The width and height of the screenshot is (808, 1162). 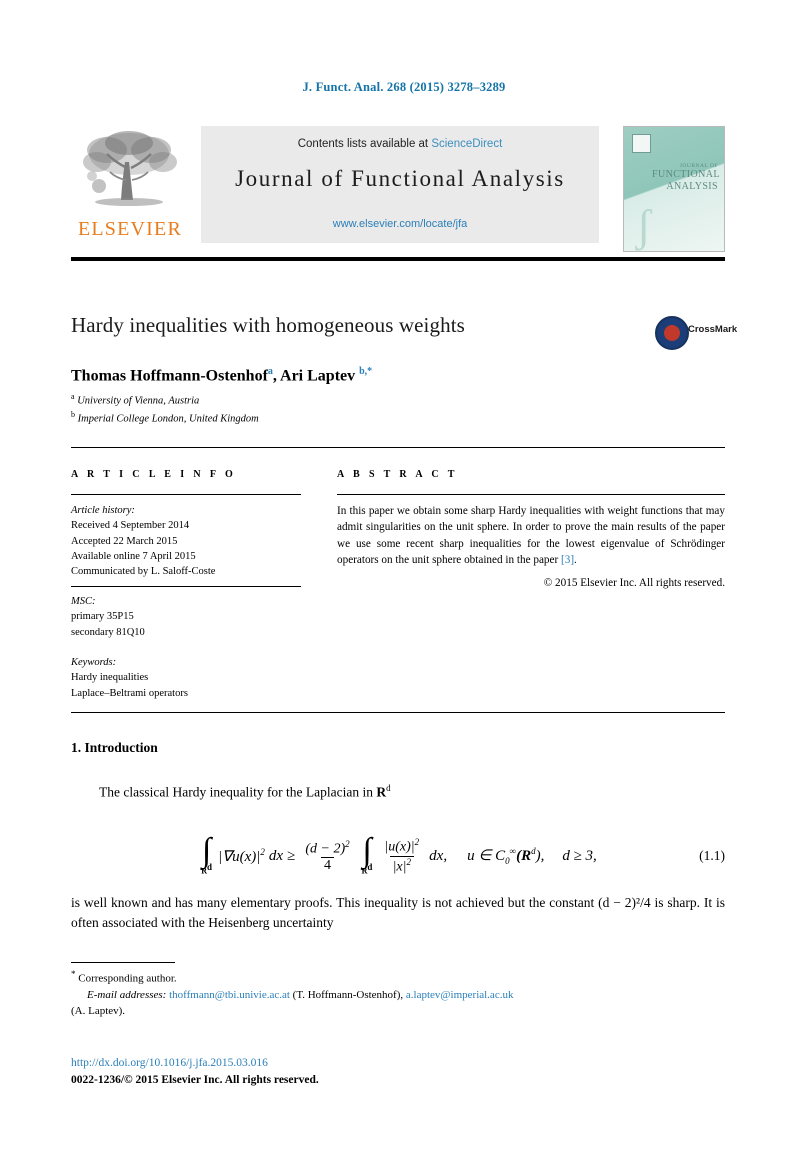 I want to click on email-owner-2: (A. Laptev)., so click(x=98, y=1010).